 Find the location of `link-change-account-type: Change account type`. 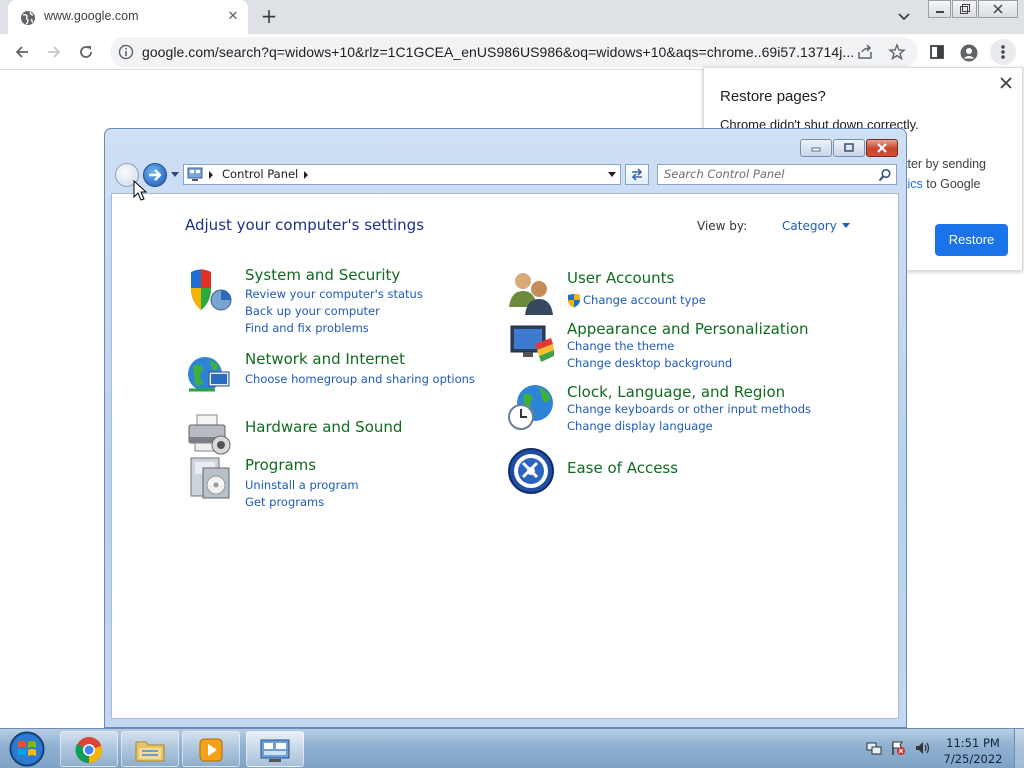

link-change-account-type: Change account type is located at coordinates (644, 300).